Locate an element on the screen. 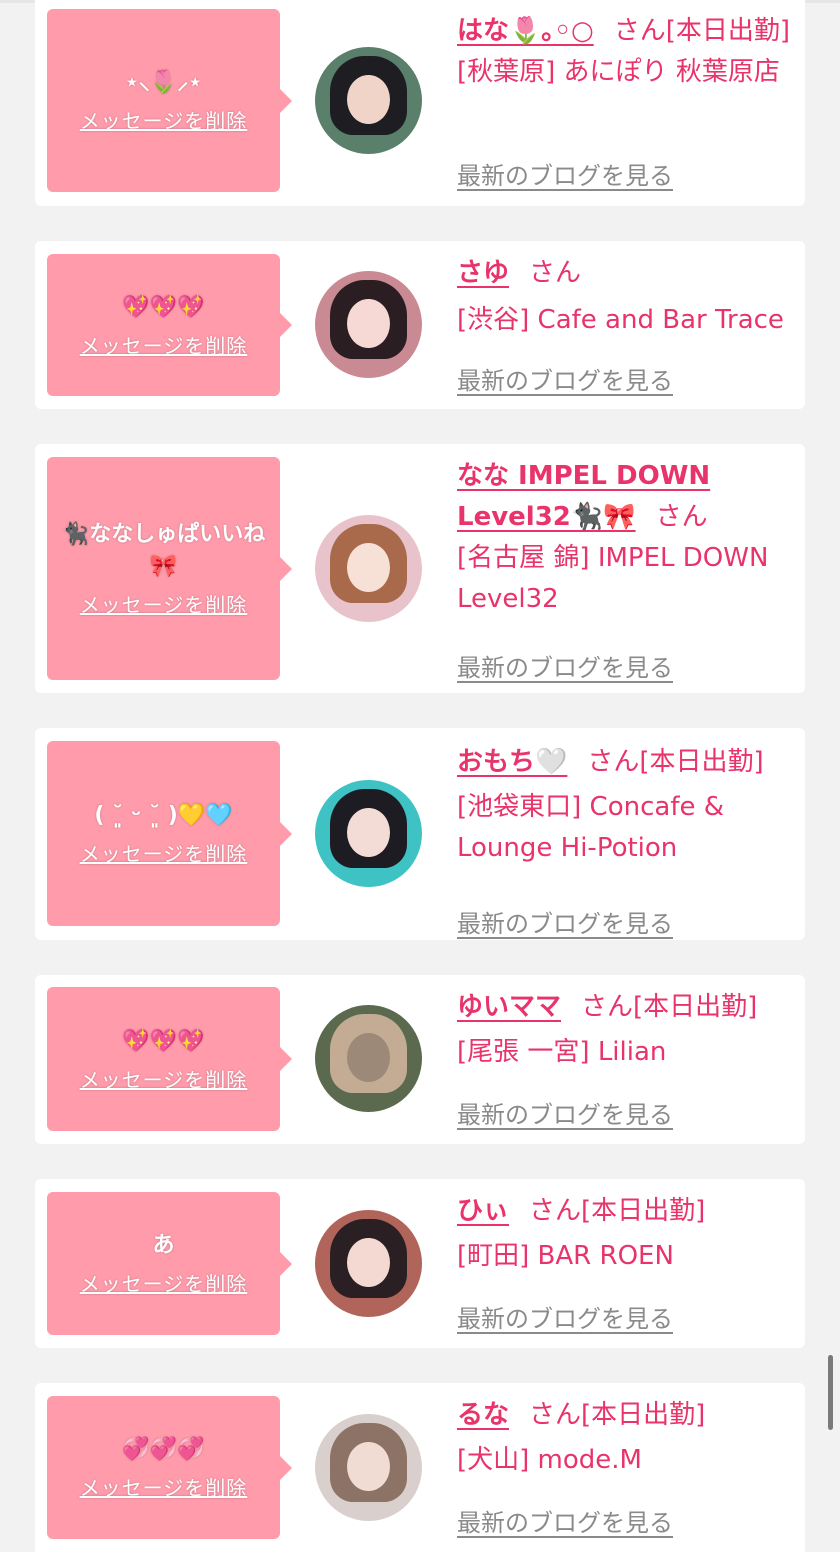  message-bubble: 🐈‍⬛ななしゅぱいいね🎀 メッセージを削除 is located at coordinates (169, 568).